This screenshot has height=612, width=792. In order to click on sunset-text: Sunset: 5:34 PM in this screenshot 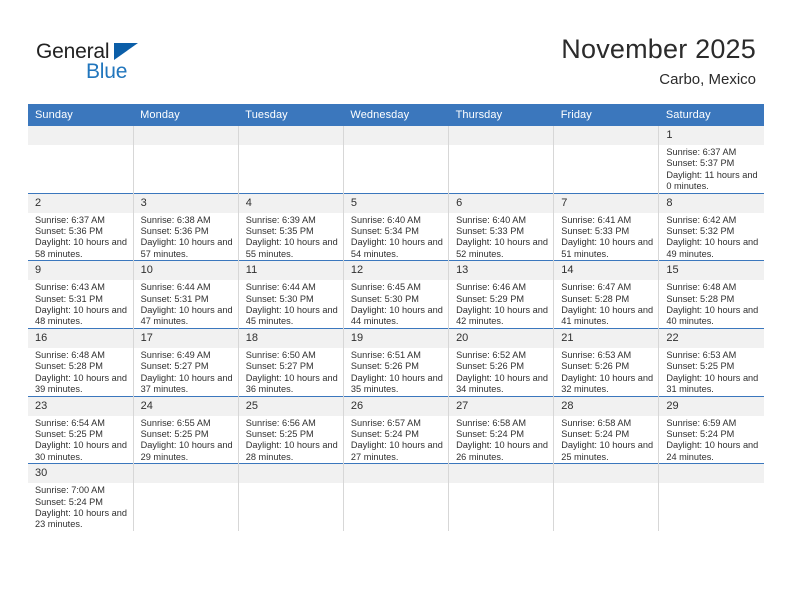, I will do `click(384, 231)`.